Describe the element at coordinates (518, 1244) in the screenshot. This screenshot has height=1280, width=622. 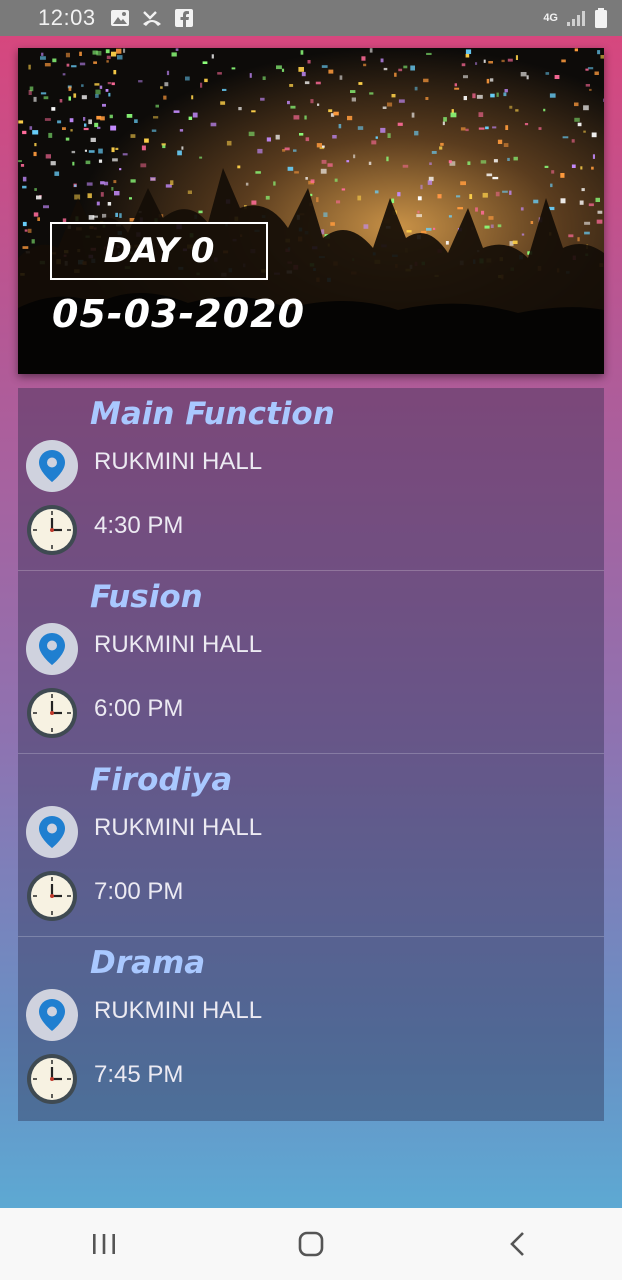
I see `back-button` at that location.